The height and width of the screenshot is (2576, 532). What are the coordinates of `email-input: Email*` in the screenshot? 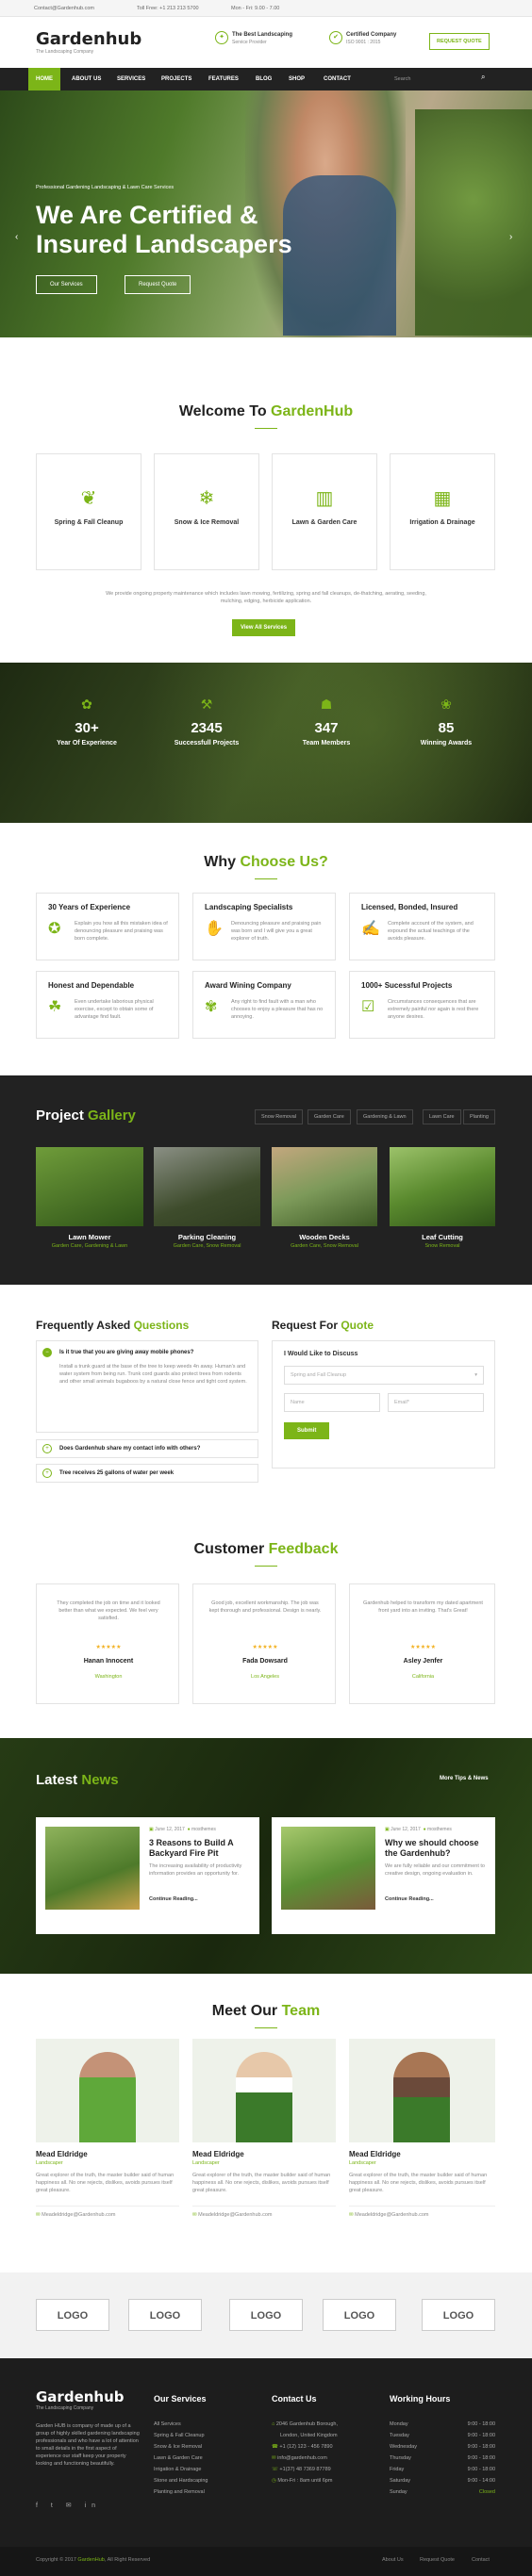 It's located at (436, 1402).